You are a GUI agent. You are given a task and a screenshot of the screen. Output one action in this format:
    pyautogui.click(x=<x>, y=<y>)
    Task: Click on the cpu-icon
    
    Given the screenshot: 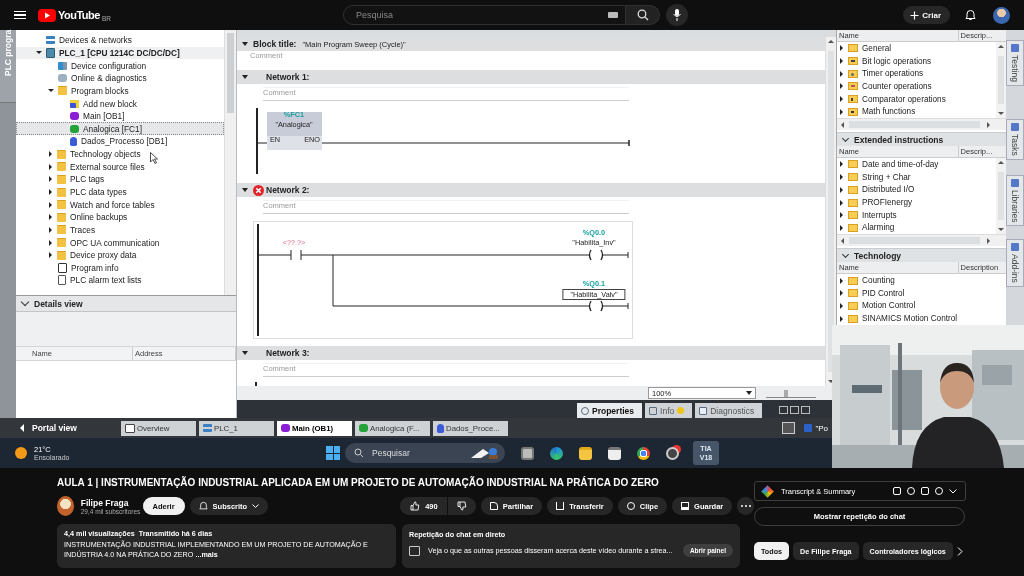 What is the action you would take?
    pyautogui.click(x=50, y=52)
    